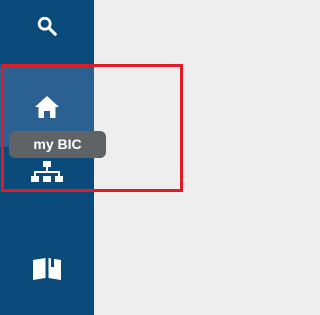  I want to click on sidebar-item-library, so click(47, 269).